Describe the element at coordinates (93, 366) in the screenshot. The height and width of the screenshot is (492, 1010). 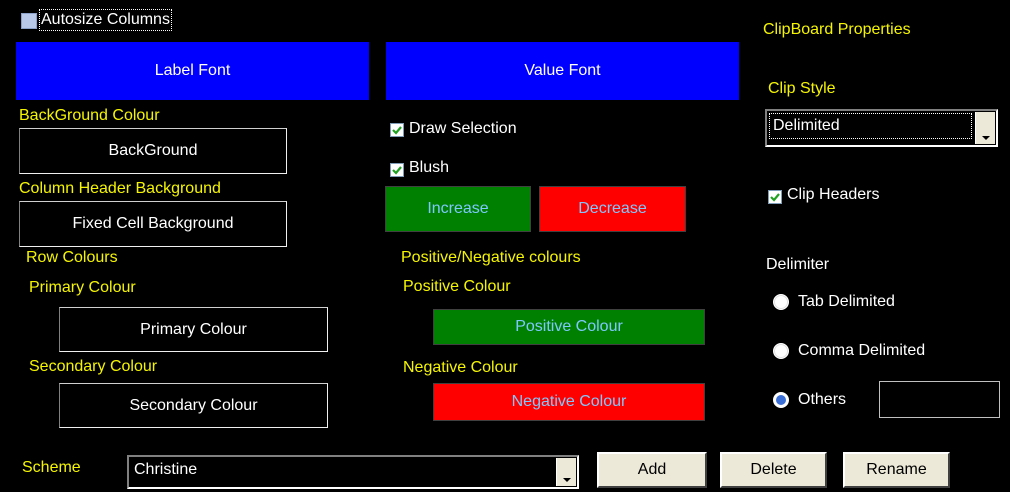
I see `secondary-colour-label: Secondary Colour` at that location.